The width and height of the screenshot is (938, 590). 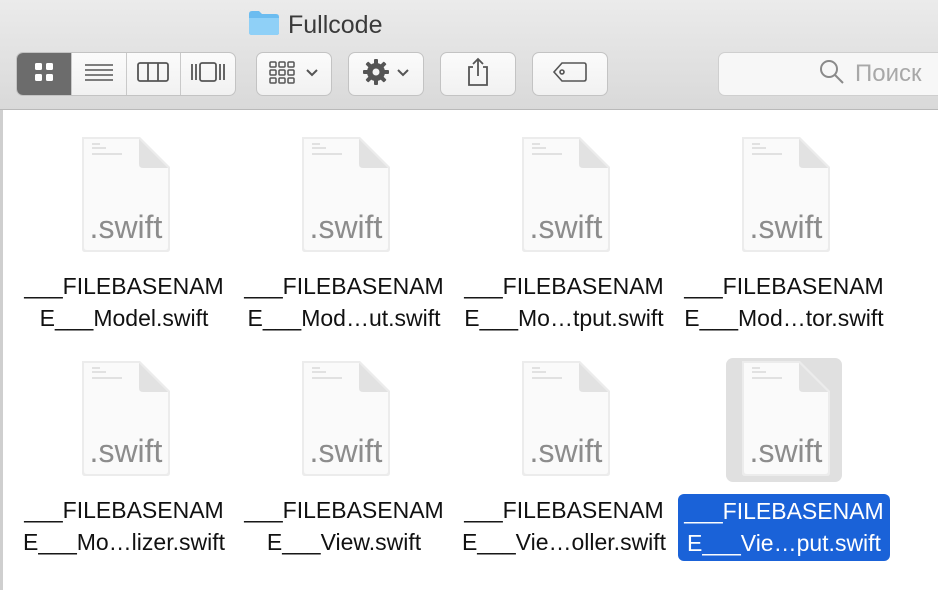 I want to click on file-name: ___FILEBASENAM E___Mod…ut.swift, so click(x=344, y=302).